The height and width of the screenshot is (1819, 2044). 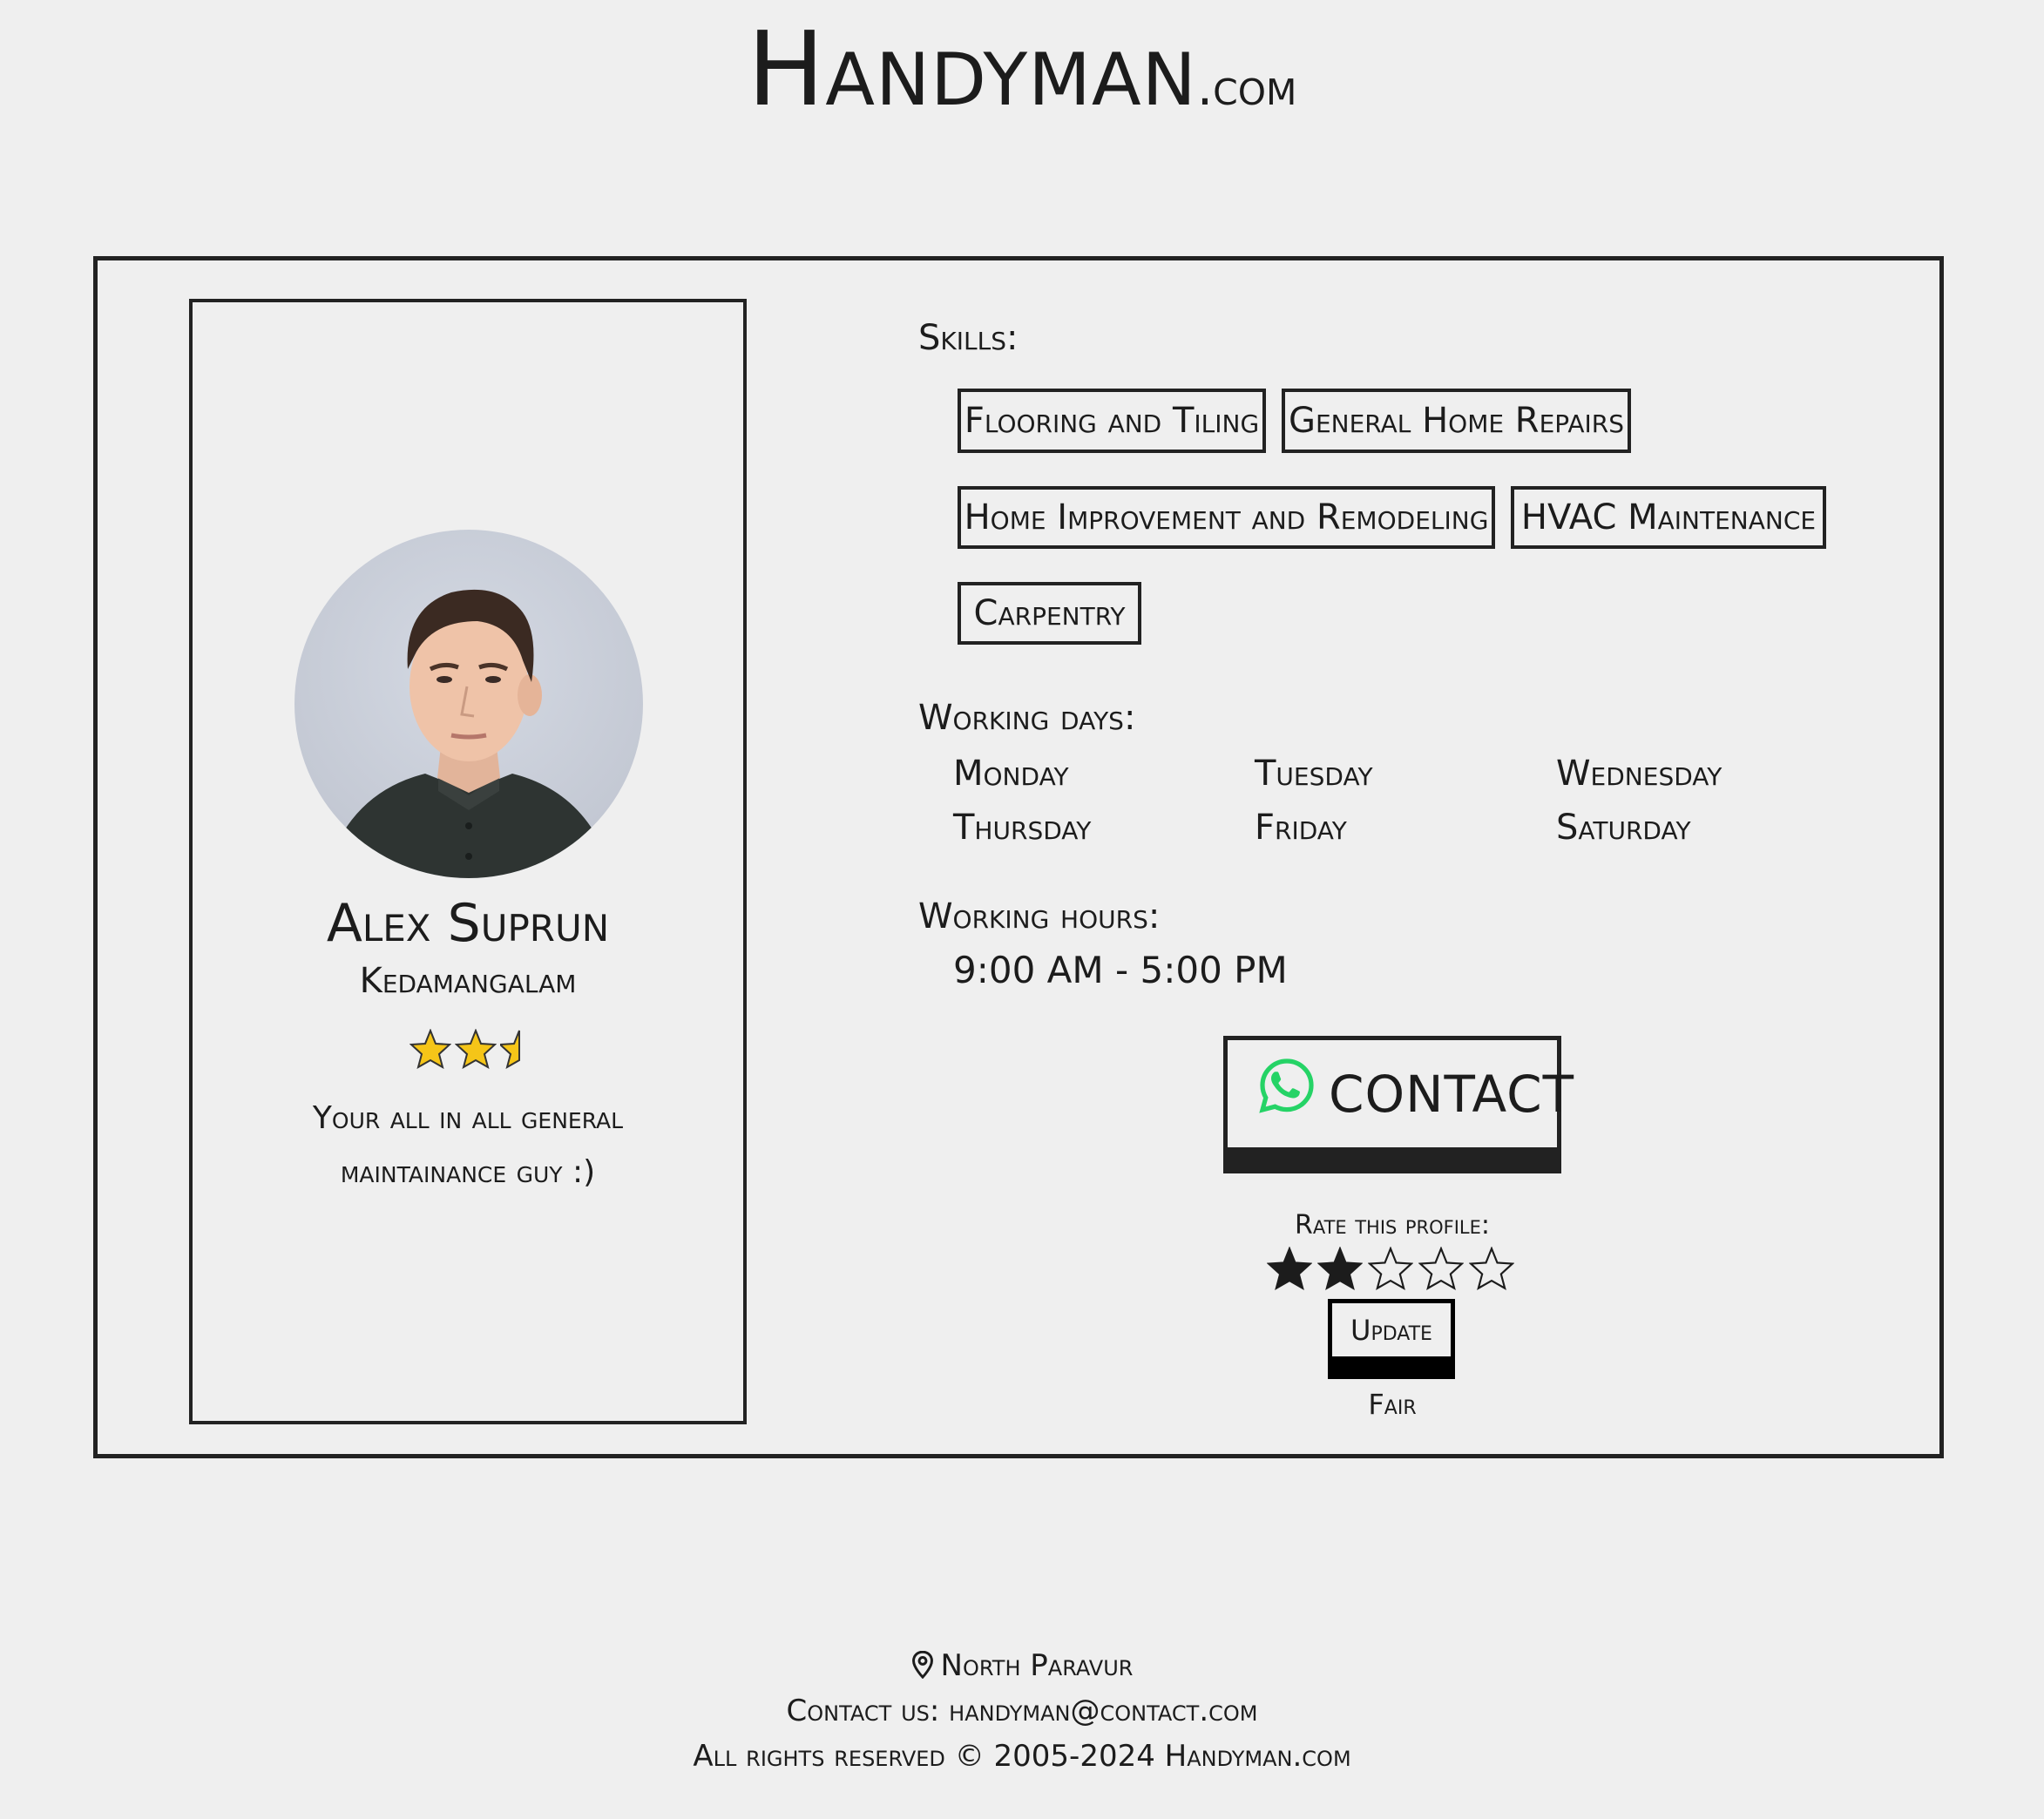 What do you see at coordinates (968, 338) in the screenshot?
I see `skills-label: Skills:` at bounding box center [968, 338].